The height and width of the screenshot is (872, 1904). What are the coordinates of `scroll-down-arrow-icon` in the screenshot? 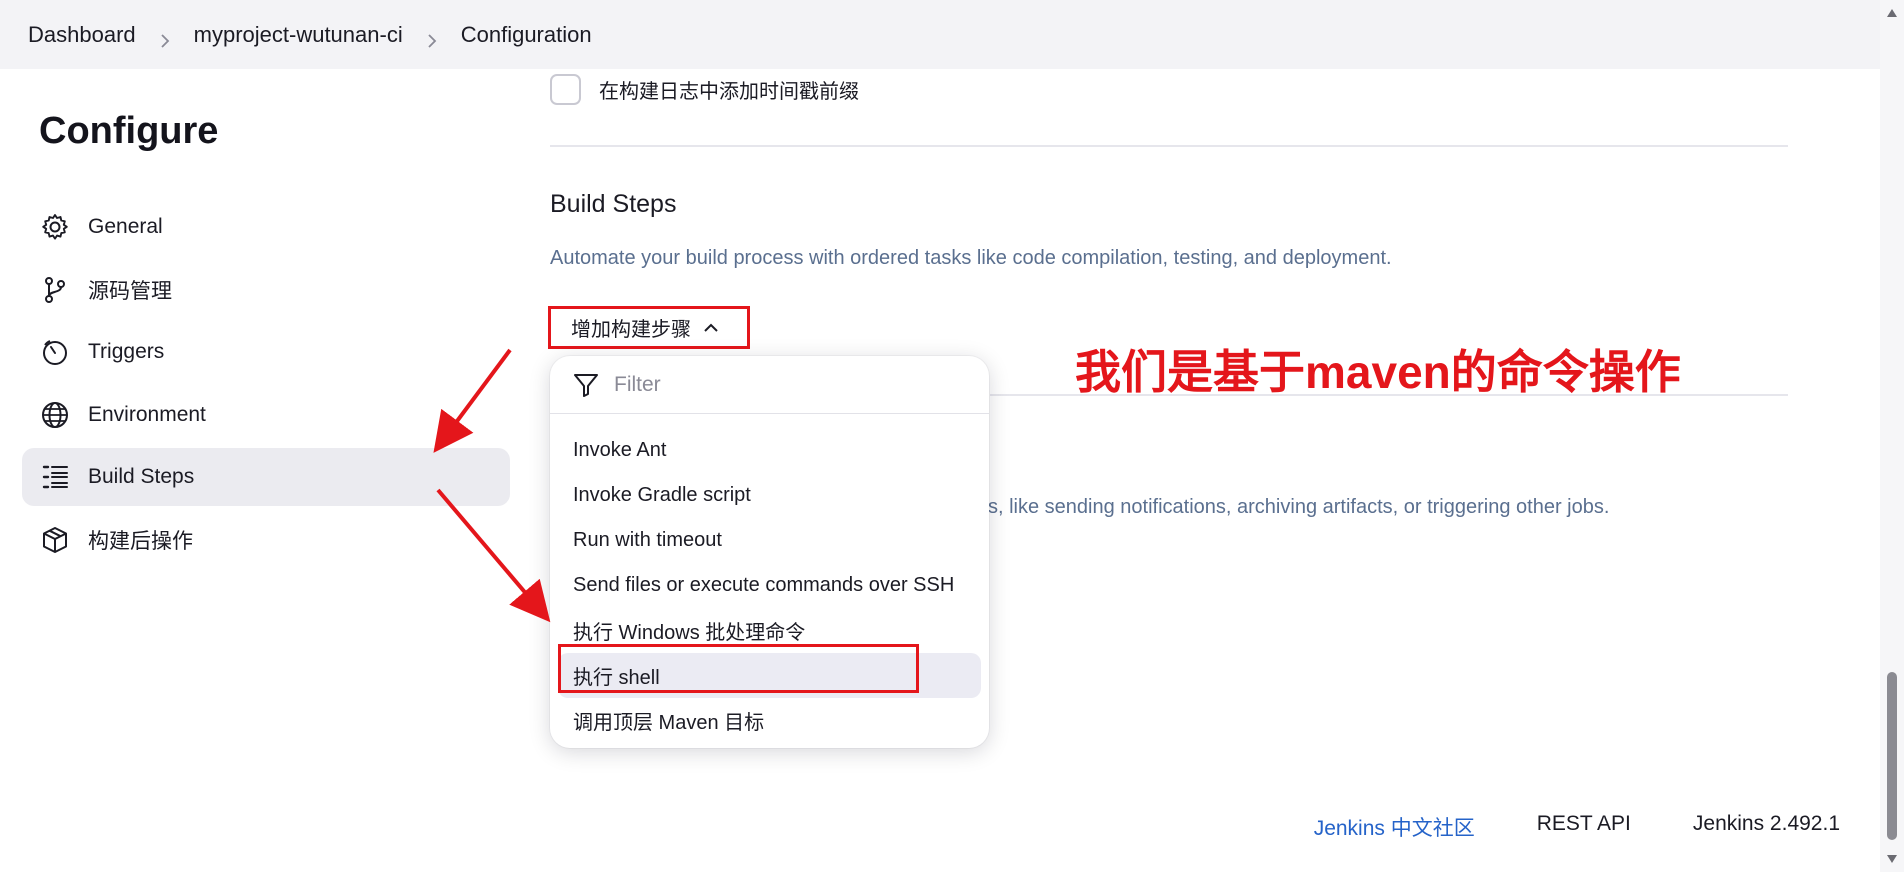 It's located at (1892, 859).